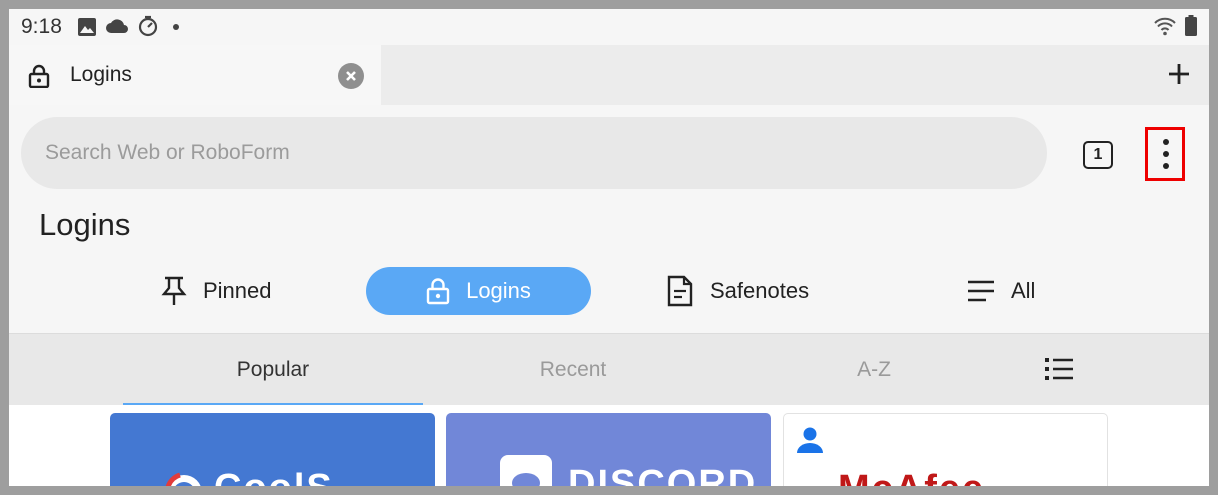  I want to click on tab-count-button: 1, so click(1098, 155).